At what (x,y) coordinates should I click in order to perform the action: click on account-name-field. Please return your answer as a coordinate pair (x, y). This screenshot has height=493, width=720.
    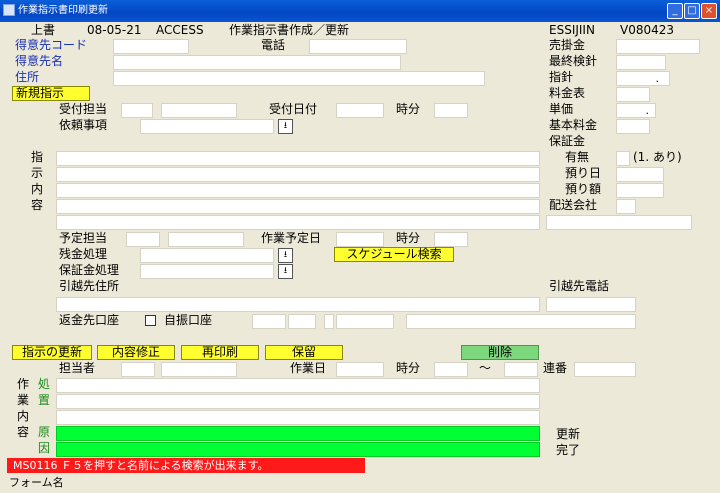
    Looking at the image, I should click on (521, 321).